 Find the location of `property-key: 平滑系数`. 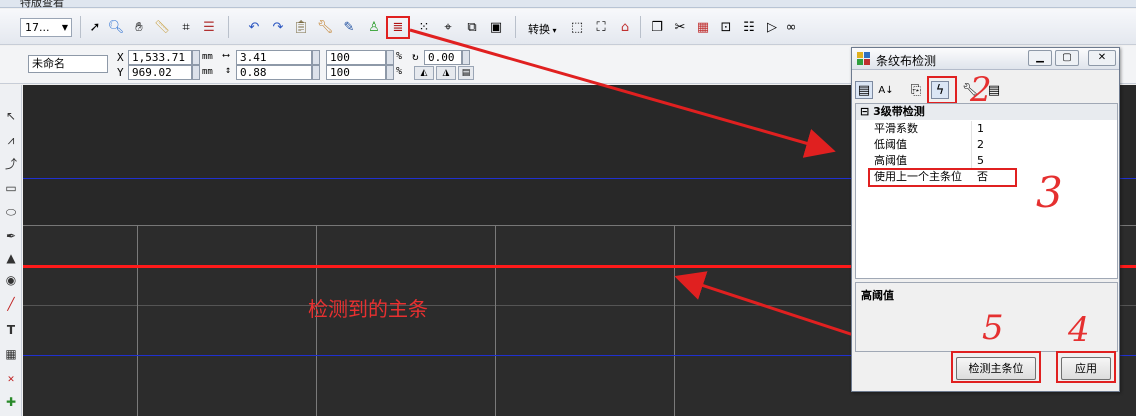

property-key: 平滑系数 is located at coordinates (896, 128).